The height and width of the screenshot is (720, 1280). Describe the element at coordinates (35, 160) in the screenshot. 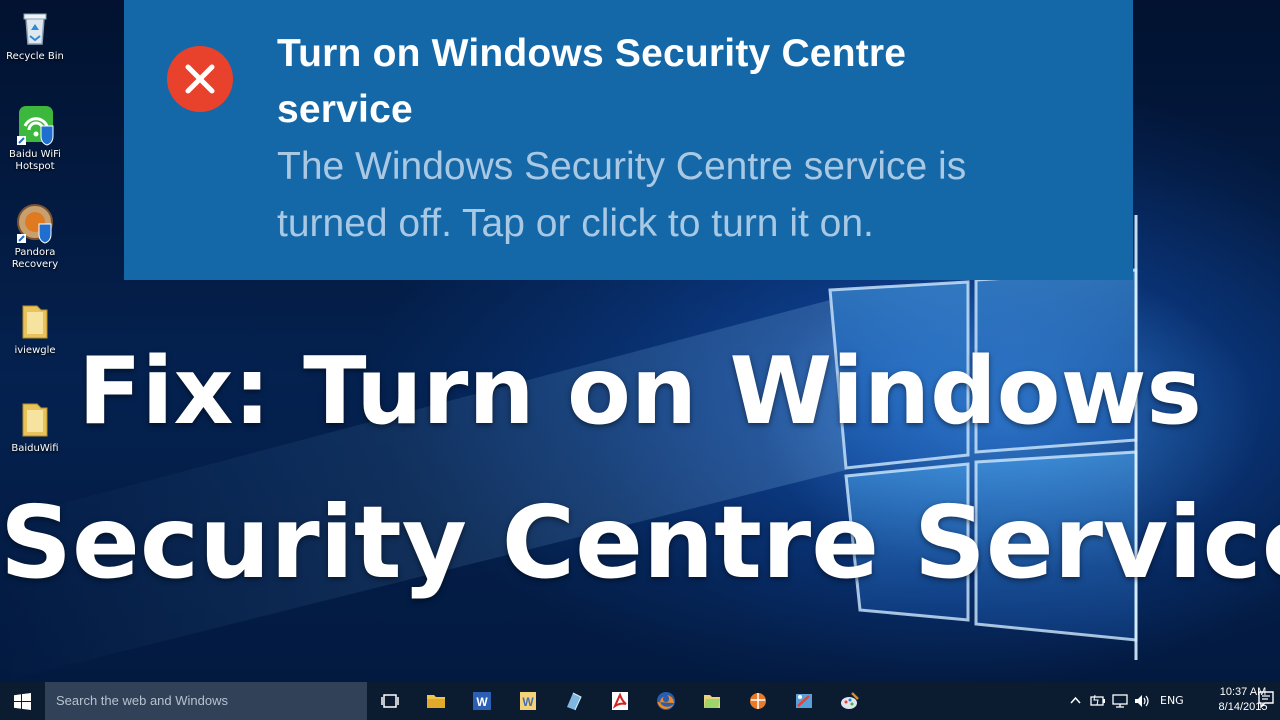

I see `desktop-icon-label: Baidu WiFi Hotspot` at that location.